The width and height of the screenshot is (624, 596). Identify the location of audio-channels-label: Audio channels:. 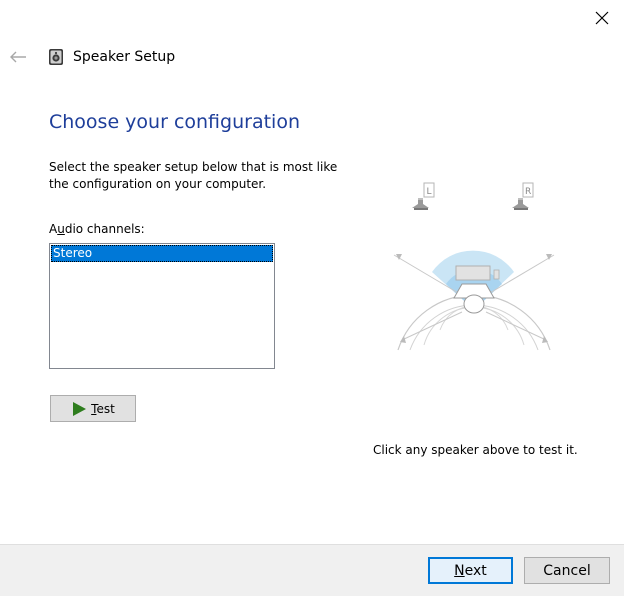
(97, 229).